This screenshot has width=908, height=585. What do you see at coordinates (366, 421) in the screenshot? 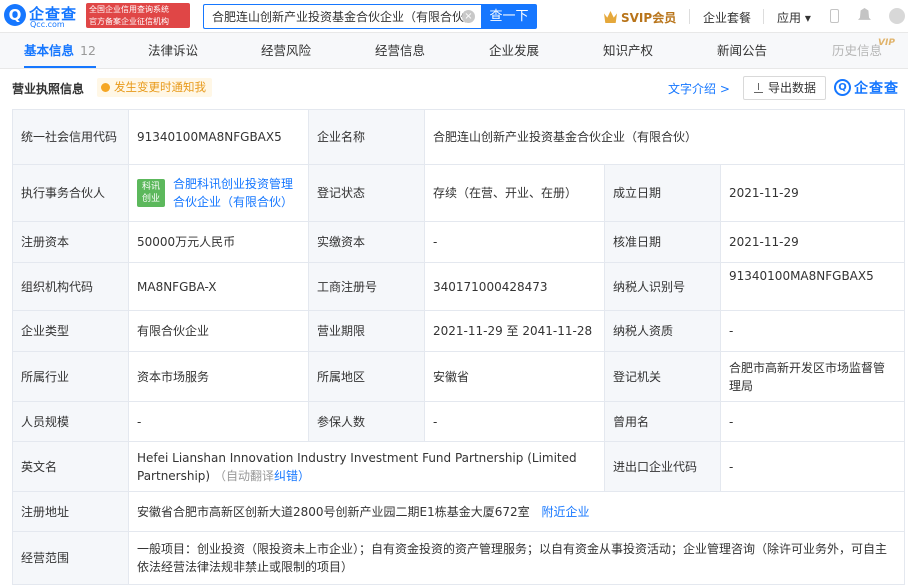
I see `insured-label: 参保人数` at bounding box center [366, 421].